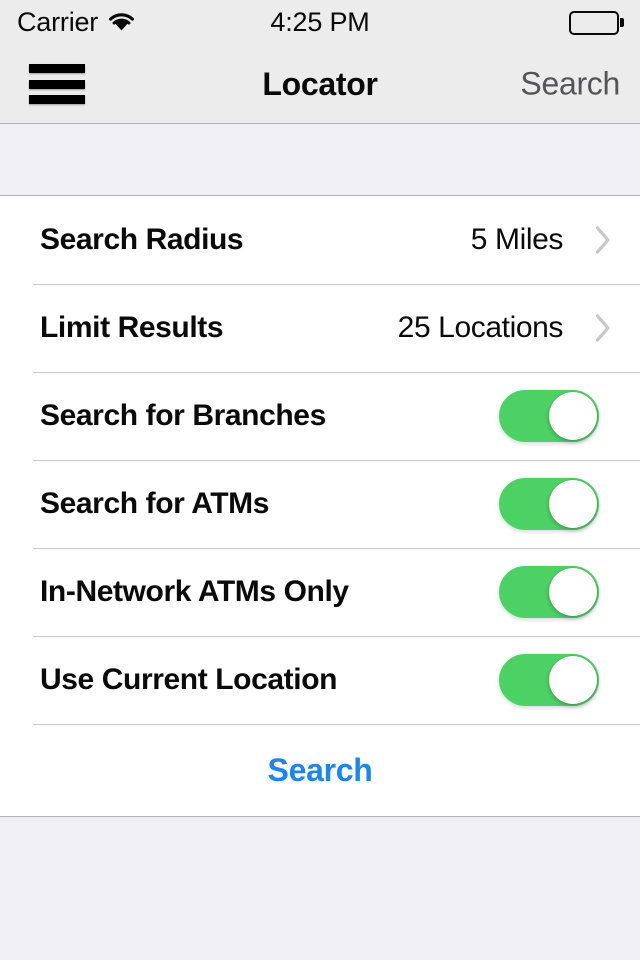 The image size is (640, 960). What do you see at coordinates (320, 84) in the screenshot?
I see `navigation-bar: Locator Search` at bounding box center [320, 84].